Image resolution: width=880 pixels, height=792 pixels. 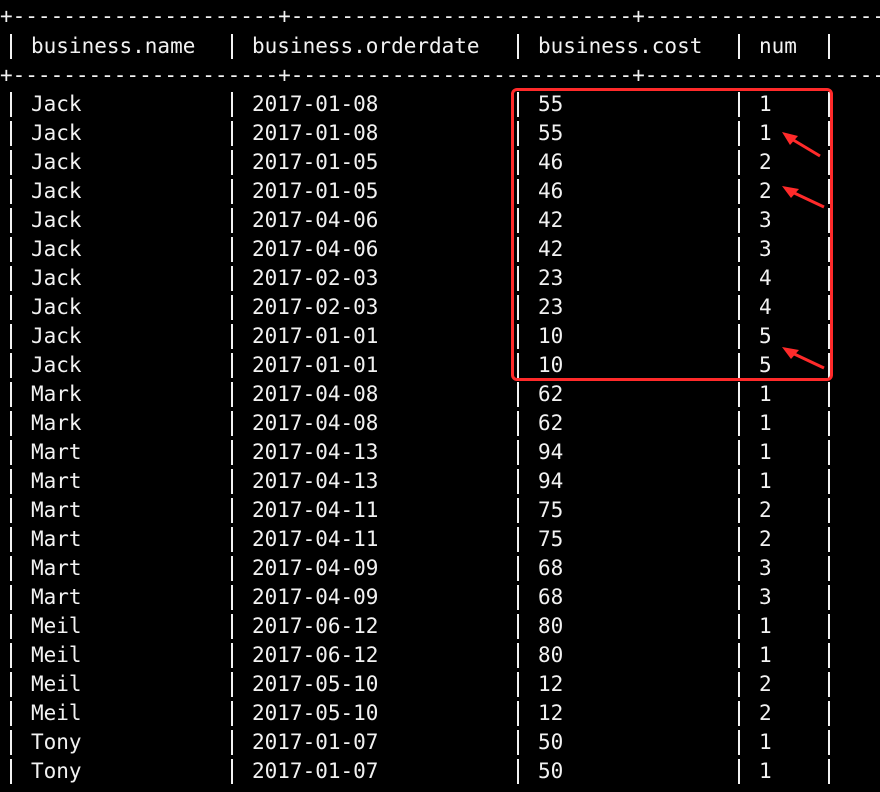 I want to click on table-cell: 68, so click(x=551, y=597).